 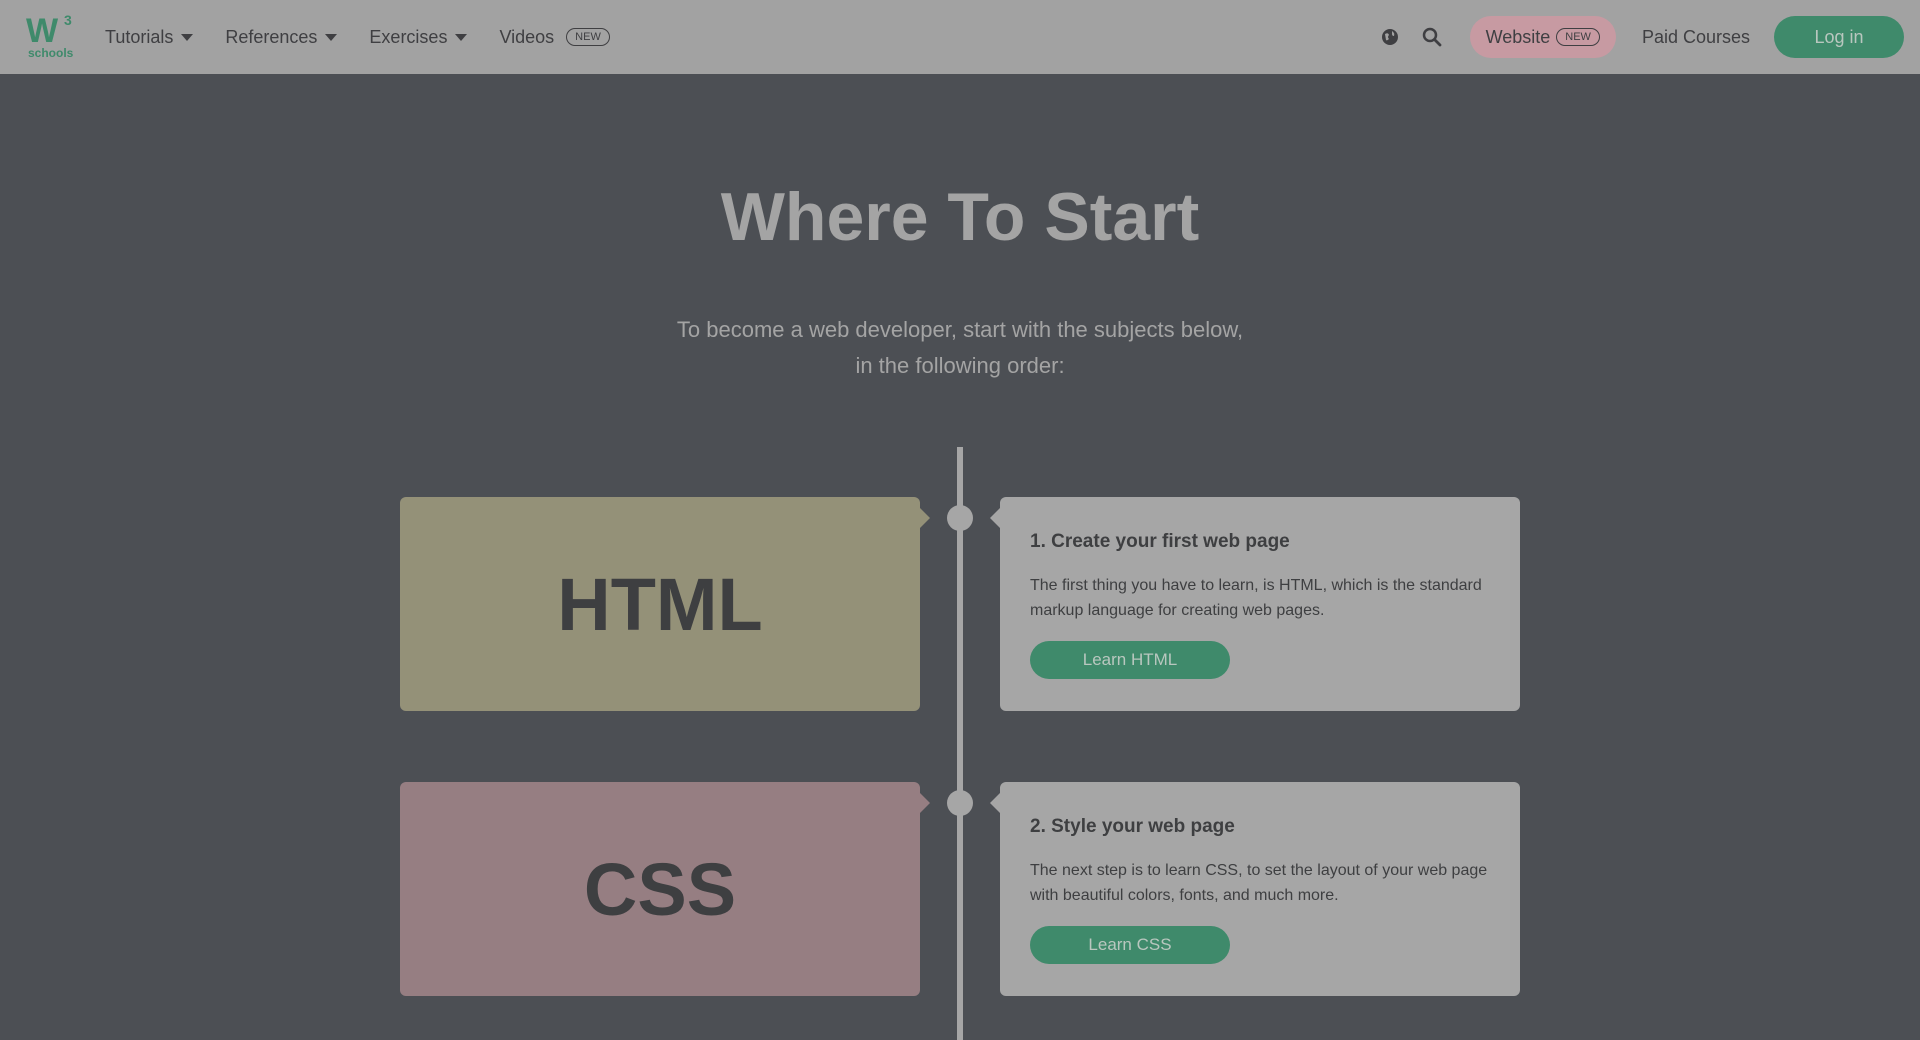 What do you see at coordinates (1132, 826) in the screenshot?
I see `step-heading: 2. Style your web page` at bounding box center [1132, 826].